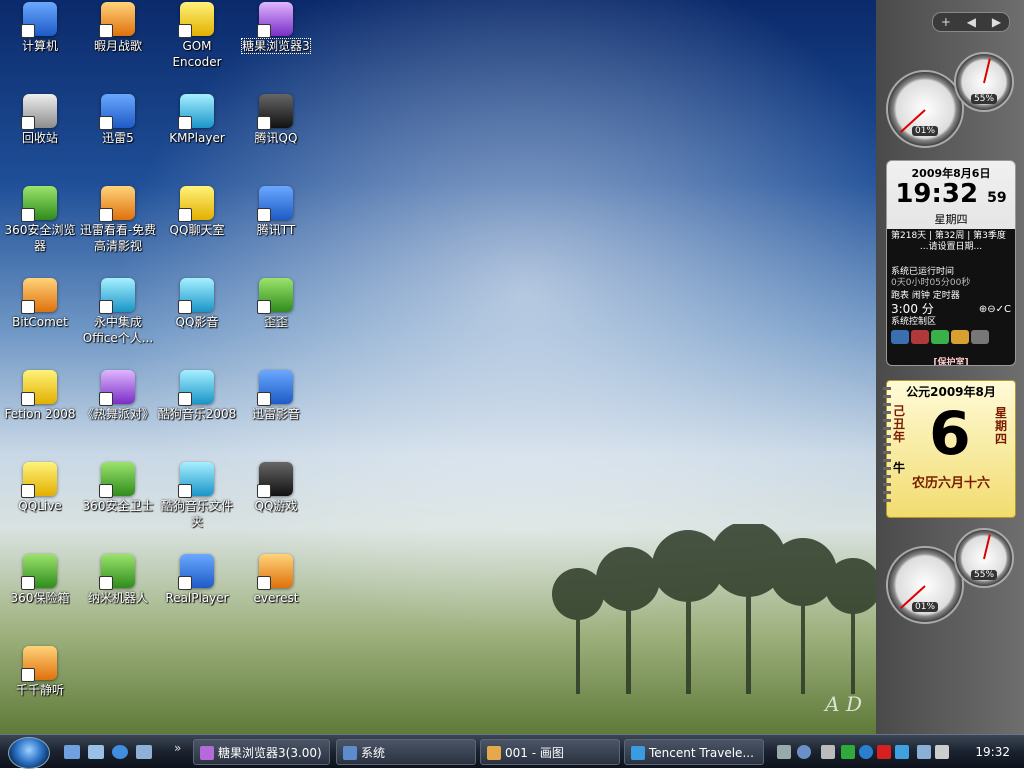  Describe the element at coordinates (197, 212) in the screenshot. I see `desktop-icon: QQ聊天室` at that location.